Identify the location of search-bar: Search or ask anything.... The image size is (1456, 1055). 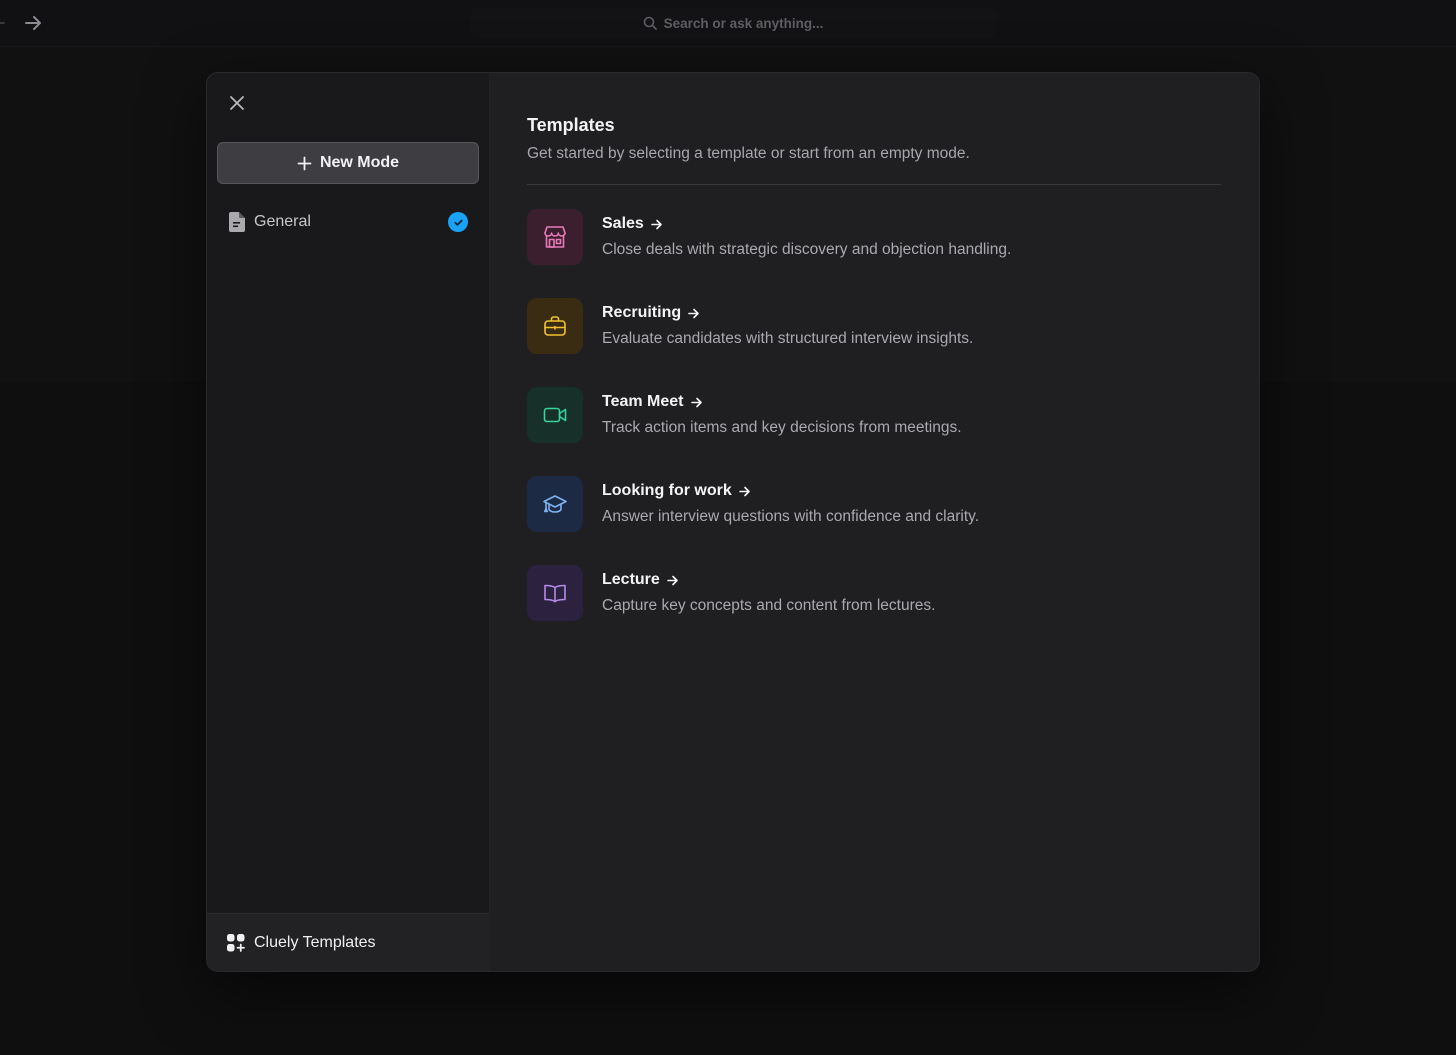
(733, 23).